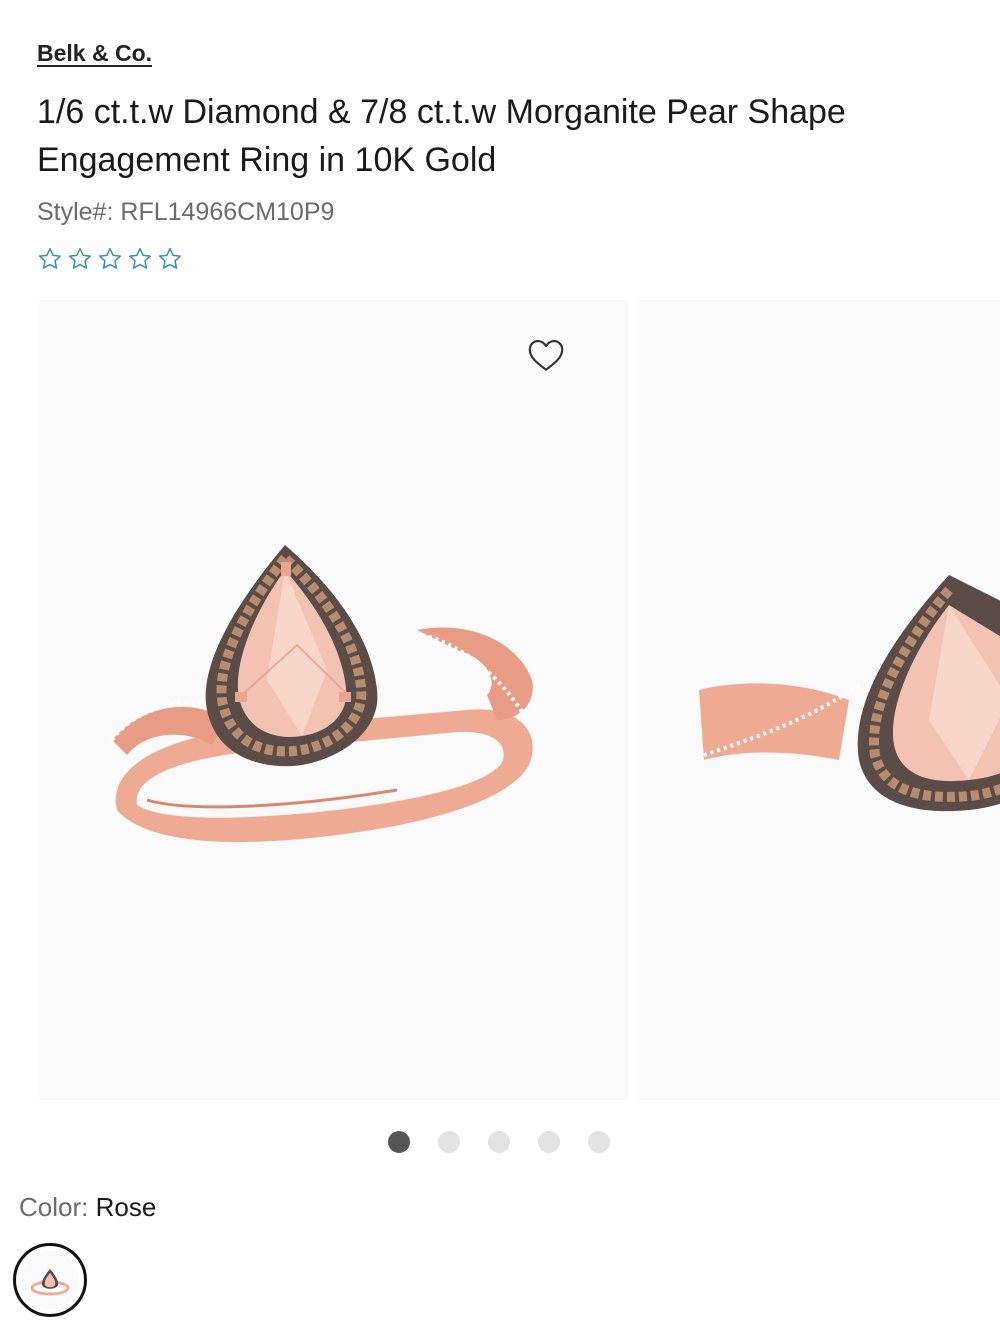 The height and width of the screenshot is (1333, 1000). What do you see at coordinates (321, 694) in the screenshot?
I see `ring-image` at bounding box center [321, 694].